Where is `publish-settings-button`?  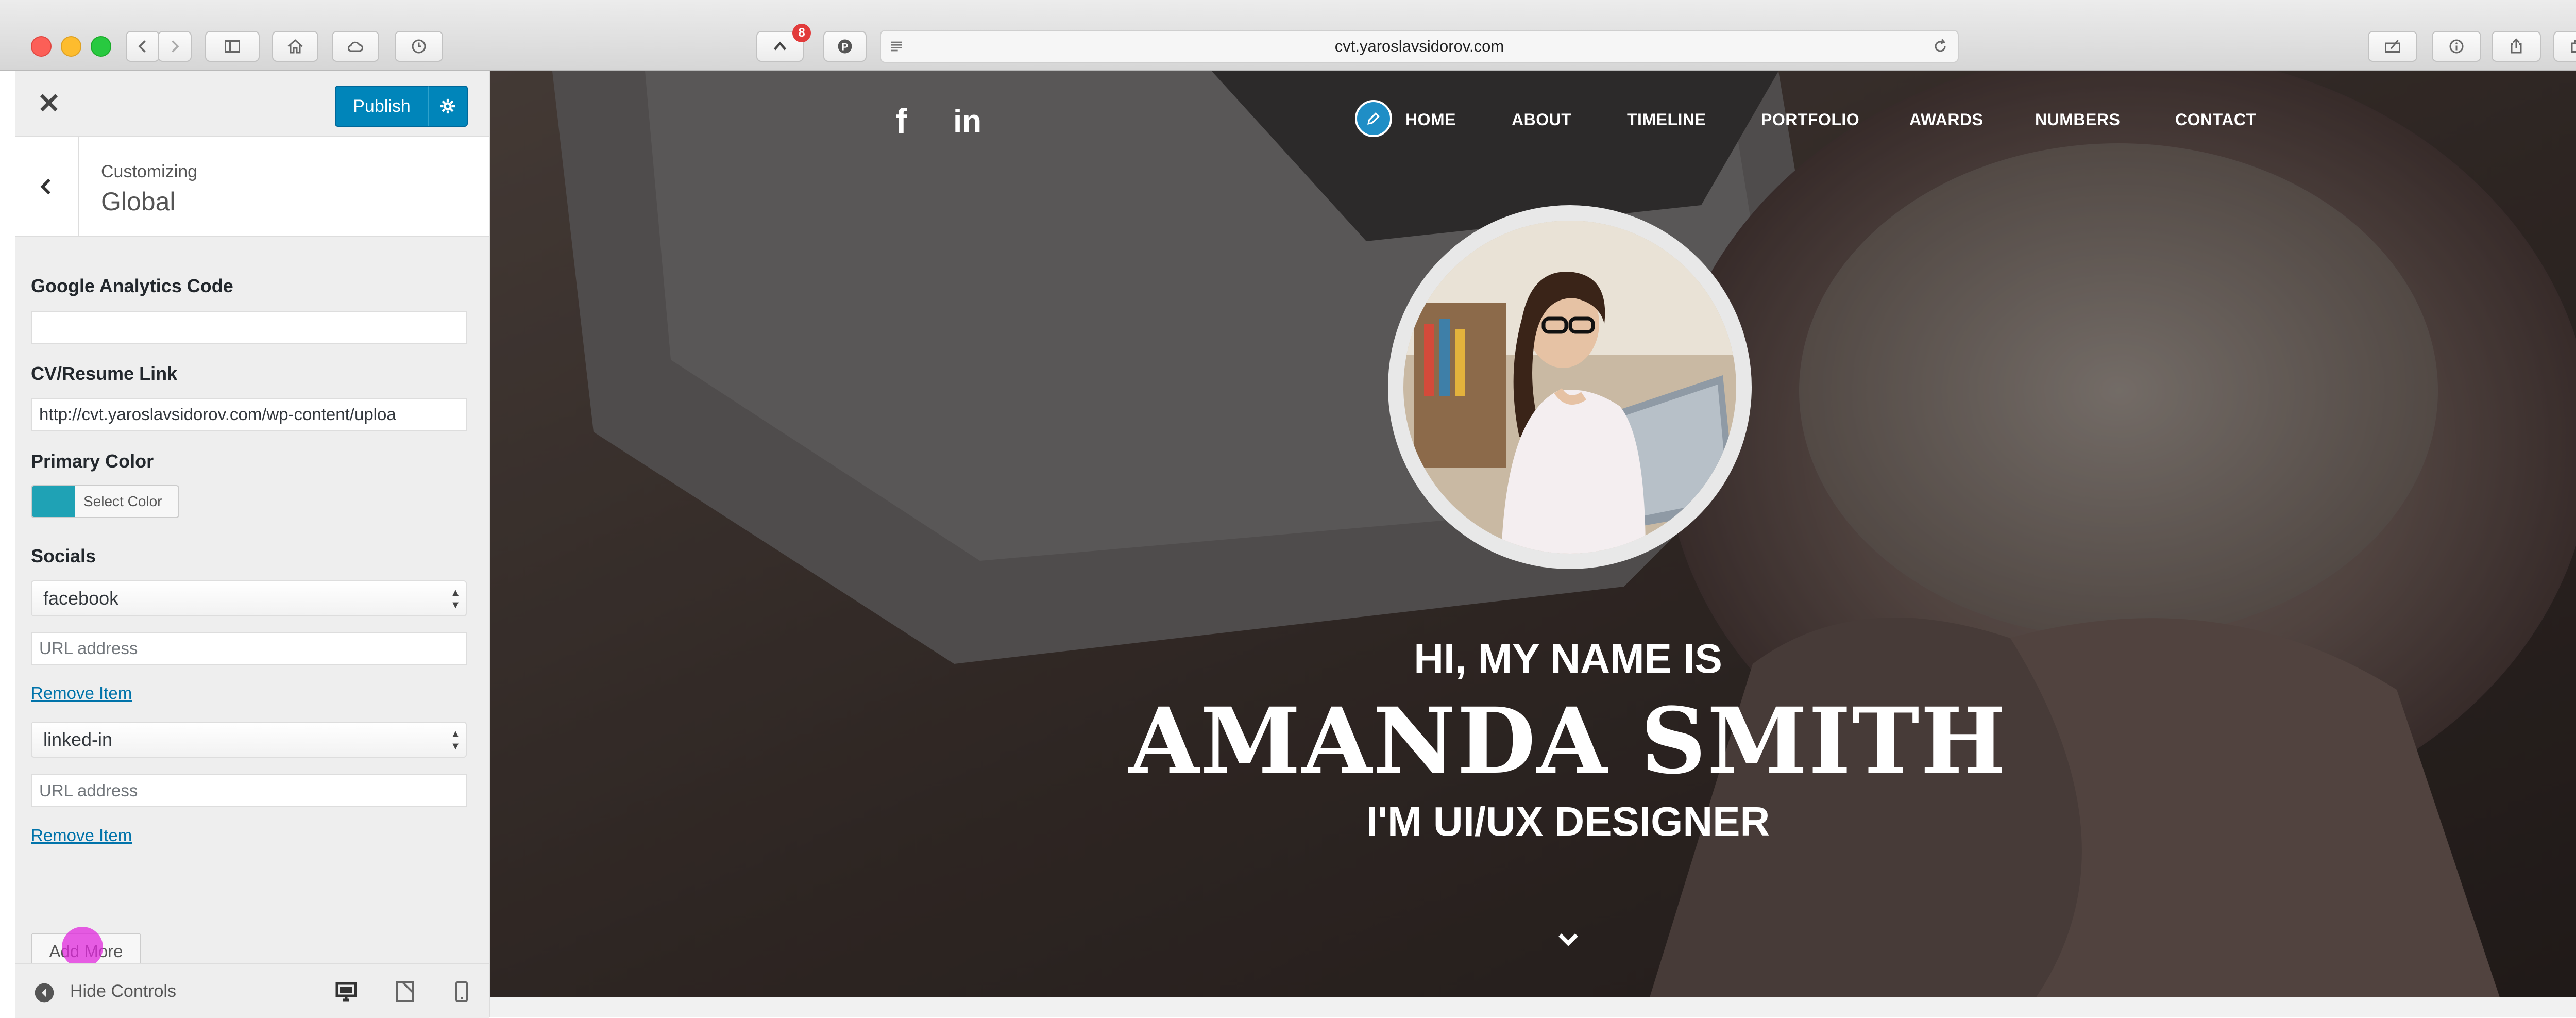
publish-settings-button is located at coordinates (448, 106).